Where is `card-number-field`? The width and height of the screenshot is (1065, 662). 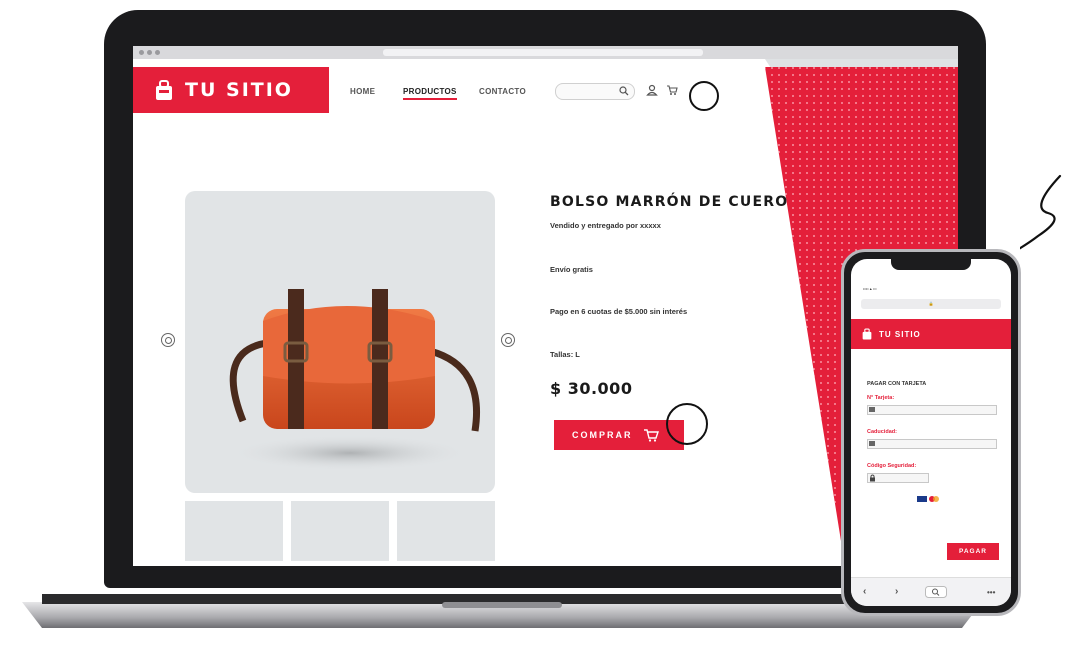
card-number-field is located at coordinates (932, 410).